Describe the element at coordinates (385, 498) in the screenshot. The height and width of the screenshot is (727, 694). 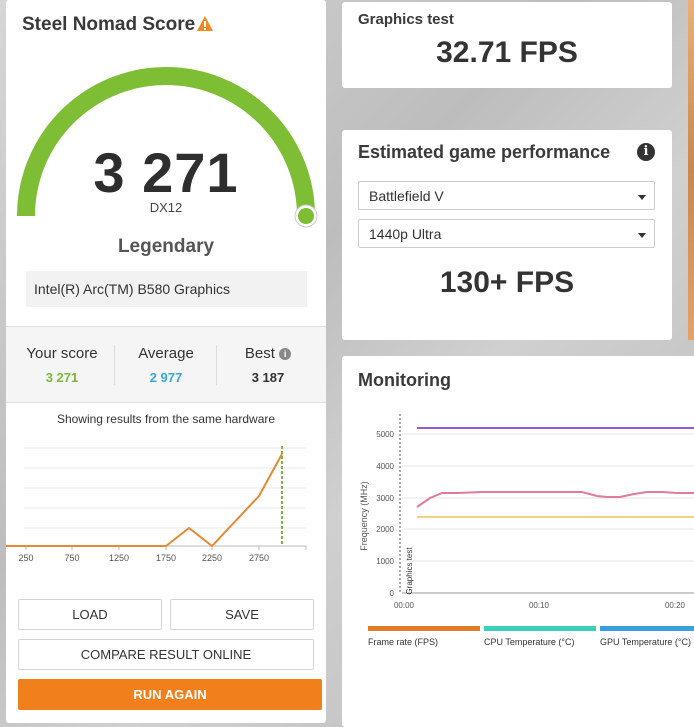
I see `y-tick-label: 3000` at that location.